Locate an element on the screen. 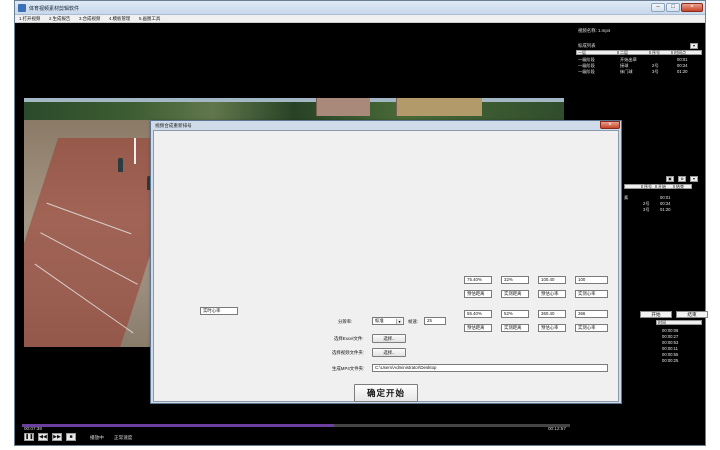 The height and width of the screenshot is (450, 720). list-cell: 一级阶段 is located at coordinates (586, 72).